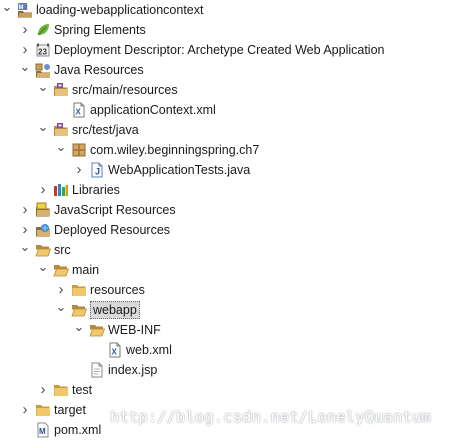  Describe the element at coordinates (61, 190) in the screenshot. I see `libraries-icon` at that location.